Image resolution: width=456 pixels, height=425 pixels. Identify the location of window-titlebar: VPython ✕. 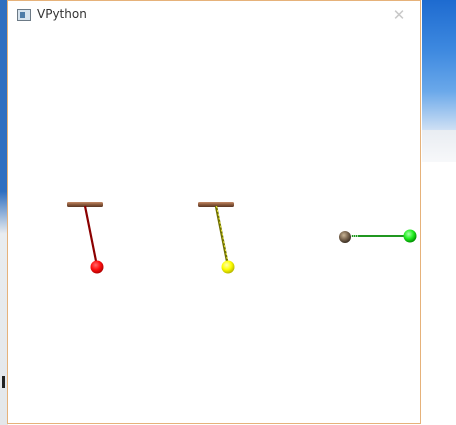
(214, 16).